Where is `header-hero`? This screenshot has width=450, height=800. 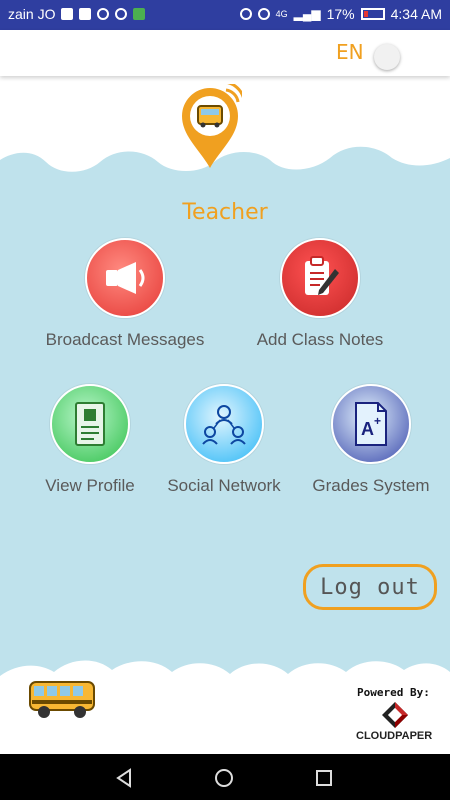
header-hero is located at coordinates (225, 131).